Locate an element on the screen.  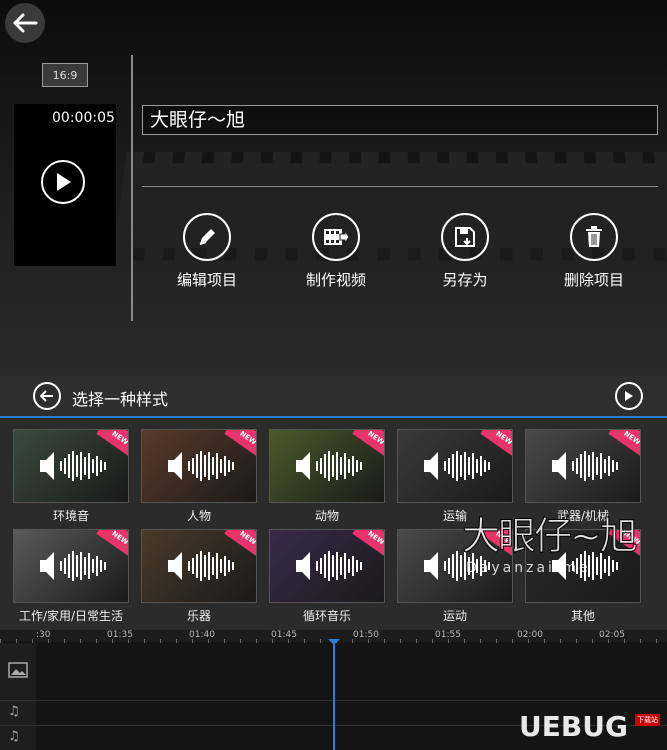
timecode: 00:00:05 is located at coordinates (83, 118).